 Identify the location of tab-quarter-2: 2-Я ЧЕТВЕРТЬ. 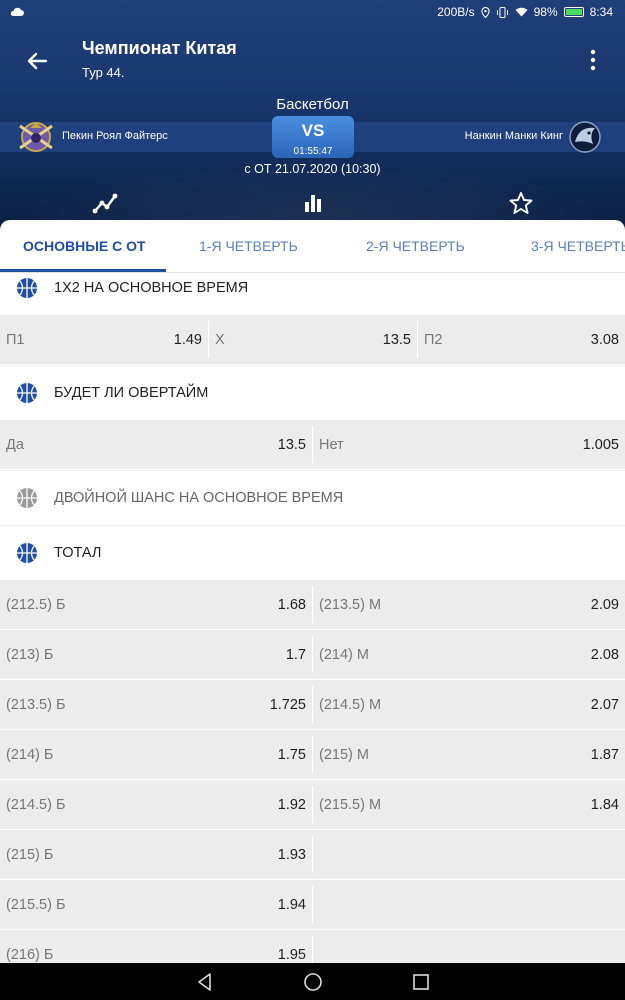
(415, 246).